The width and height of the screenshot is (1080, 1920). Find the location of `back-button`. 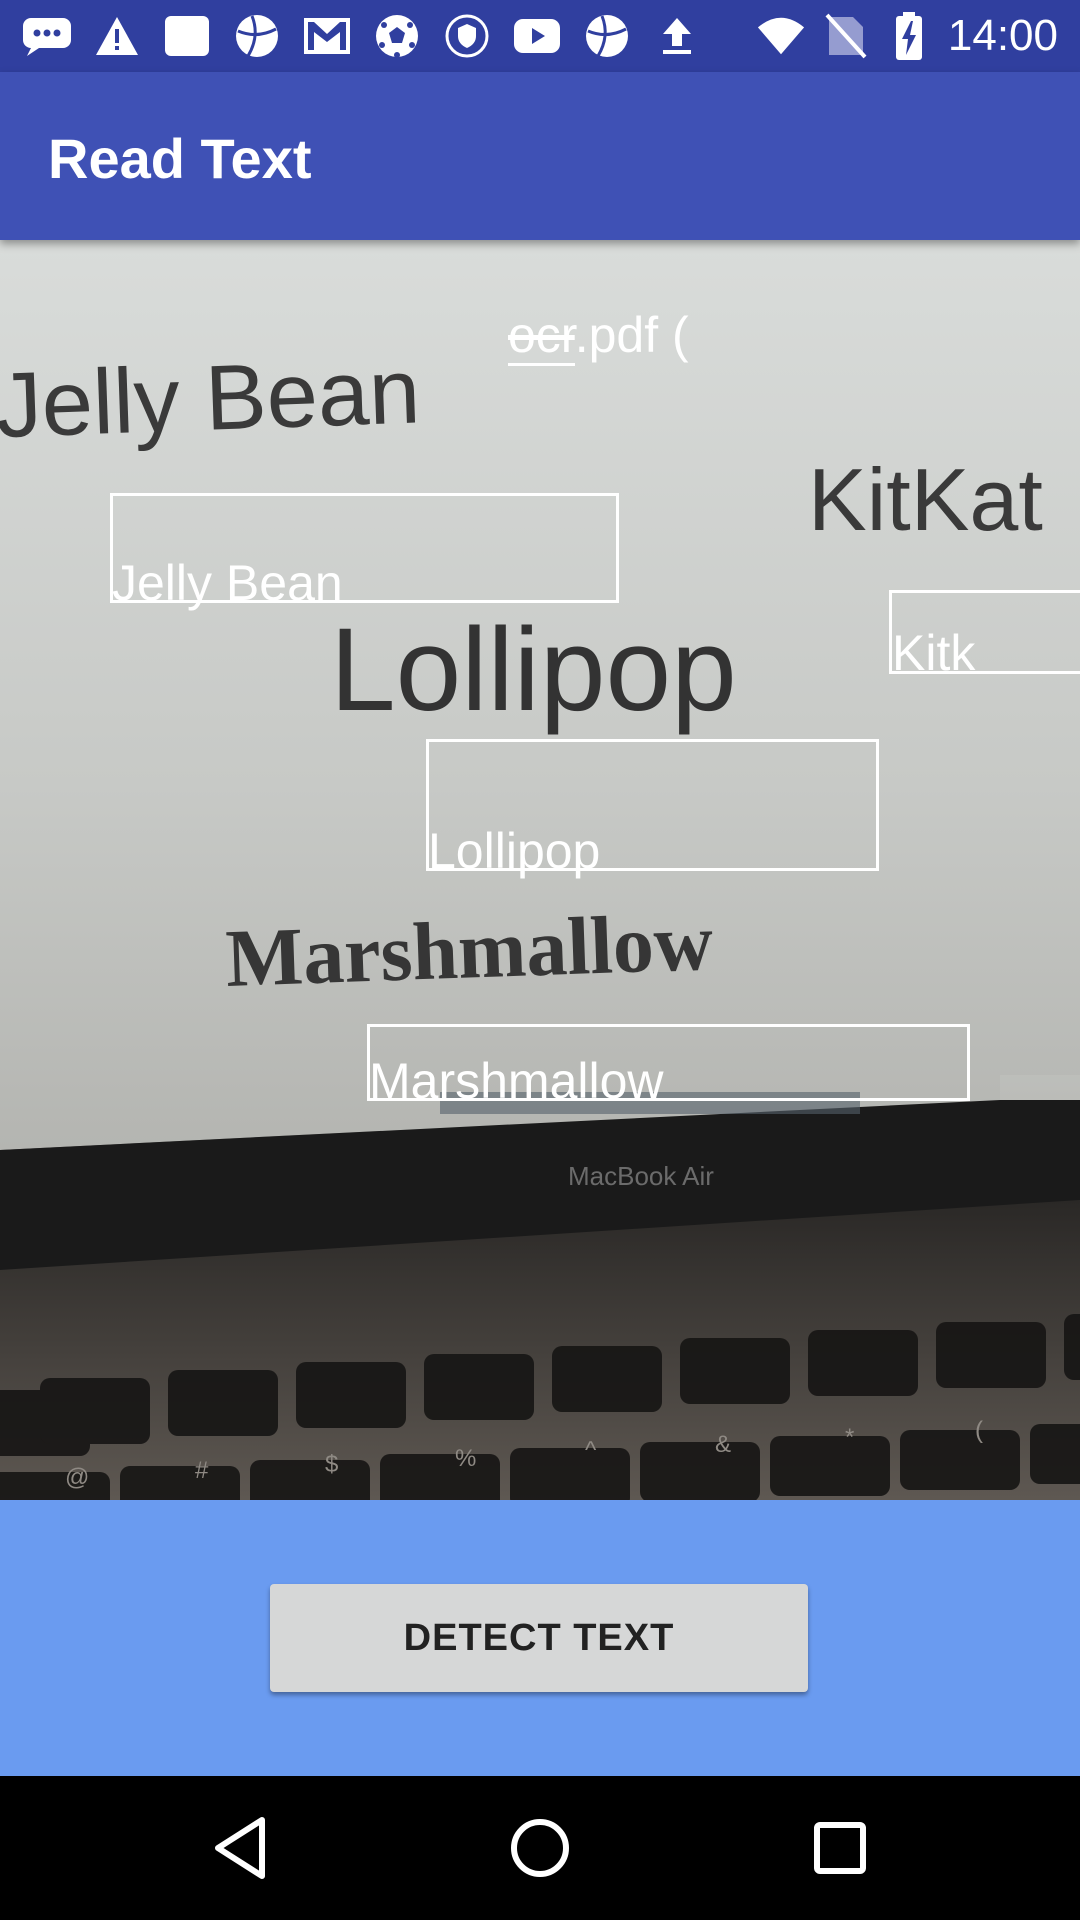

back-button is located at coordinates (240, 1848).